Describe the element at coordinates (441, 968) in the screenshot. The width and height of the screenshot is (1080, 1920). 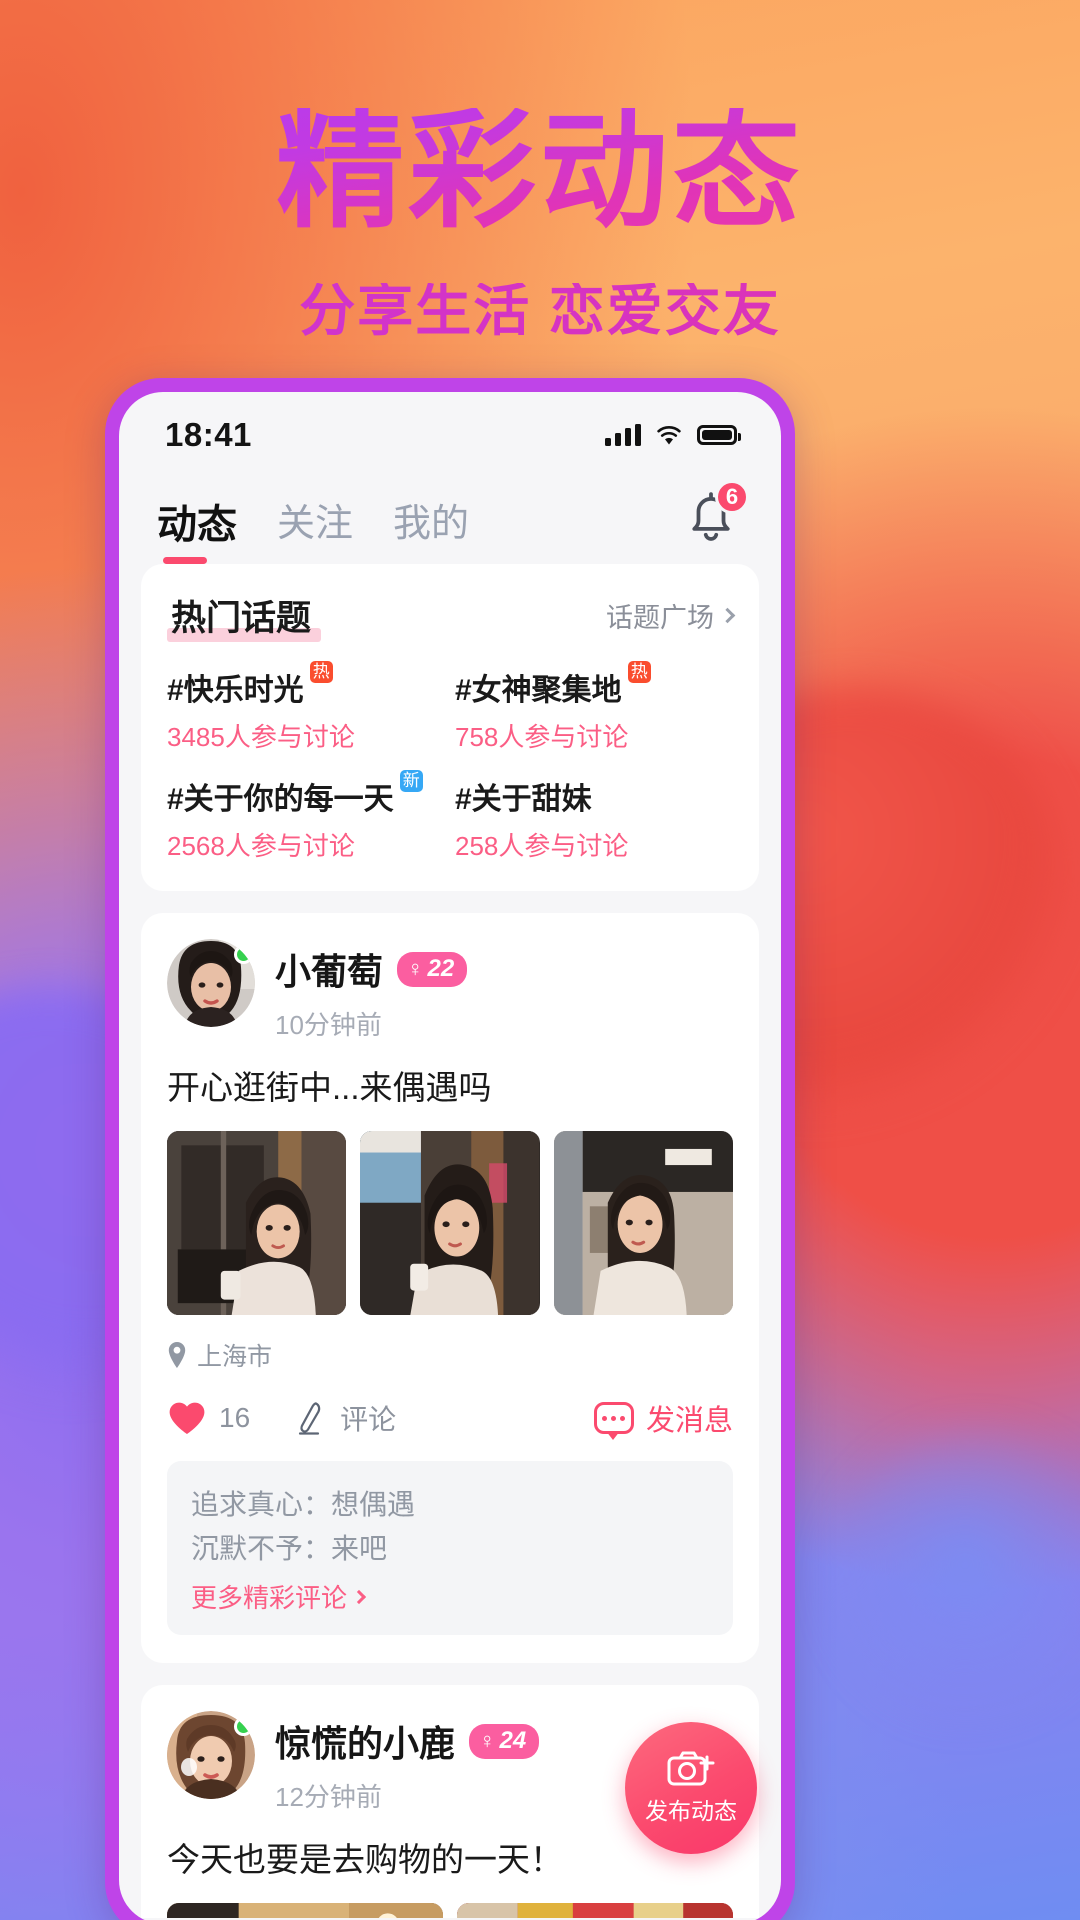
I see `age-value: 22` at that location.